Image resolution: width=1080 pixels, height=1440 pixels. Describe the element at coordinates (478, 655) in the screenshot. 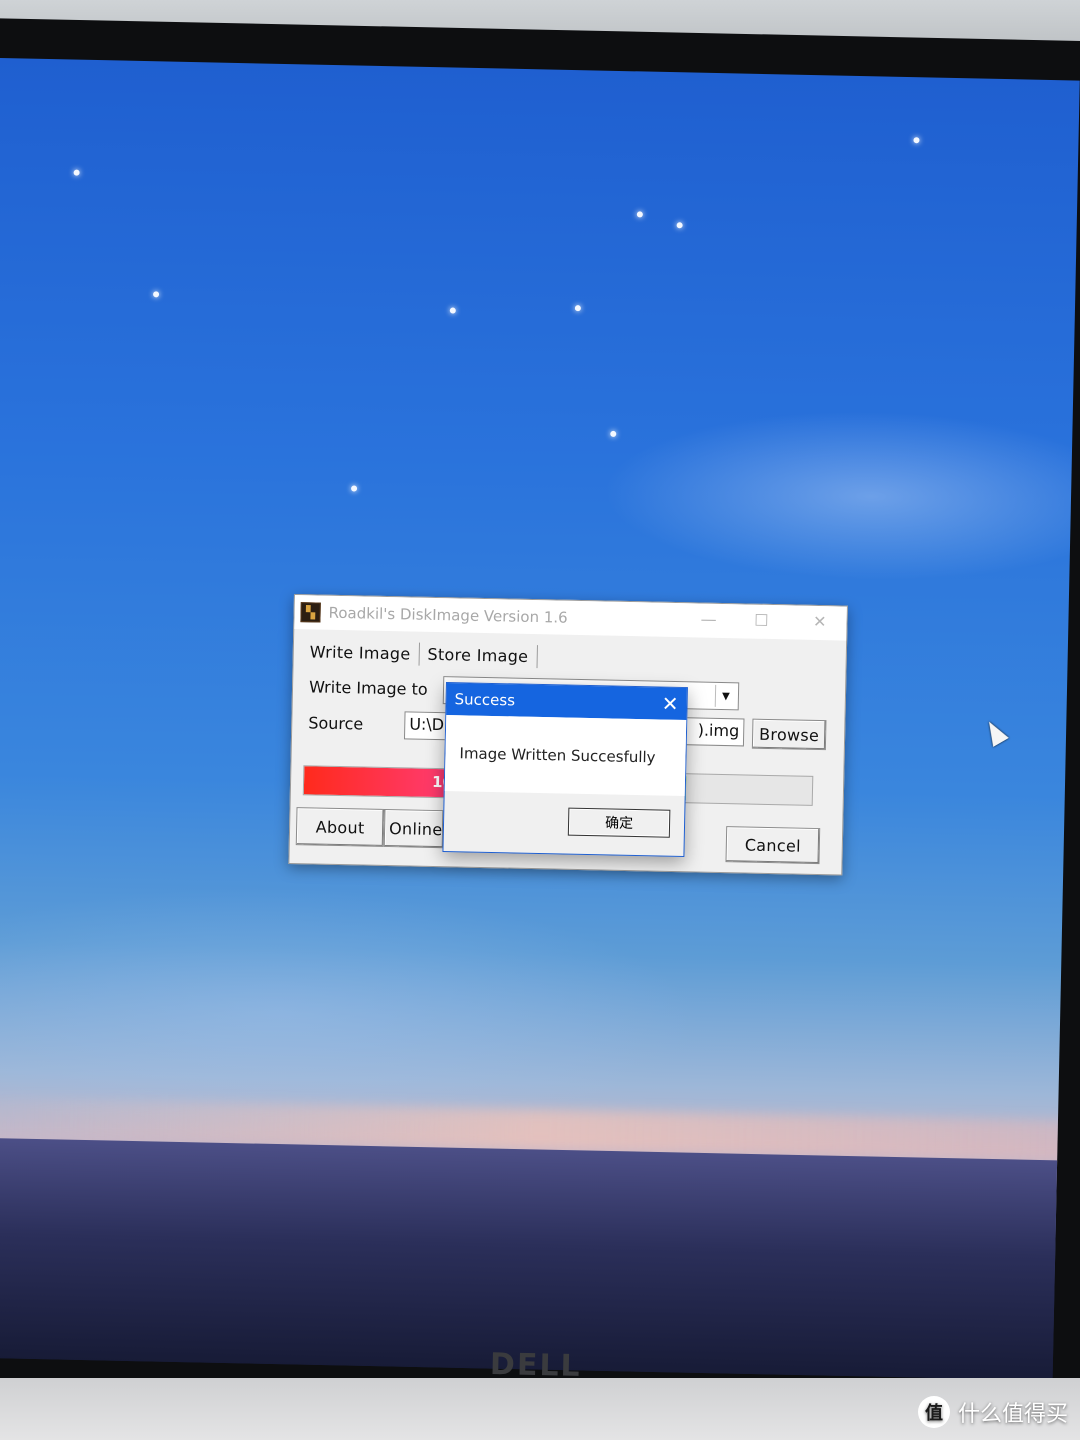

I see `tab-store-image: Store Image` at that location.